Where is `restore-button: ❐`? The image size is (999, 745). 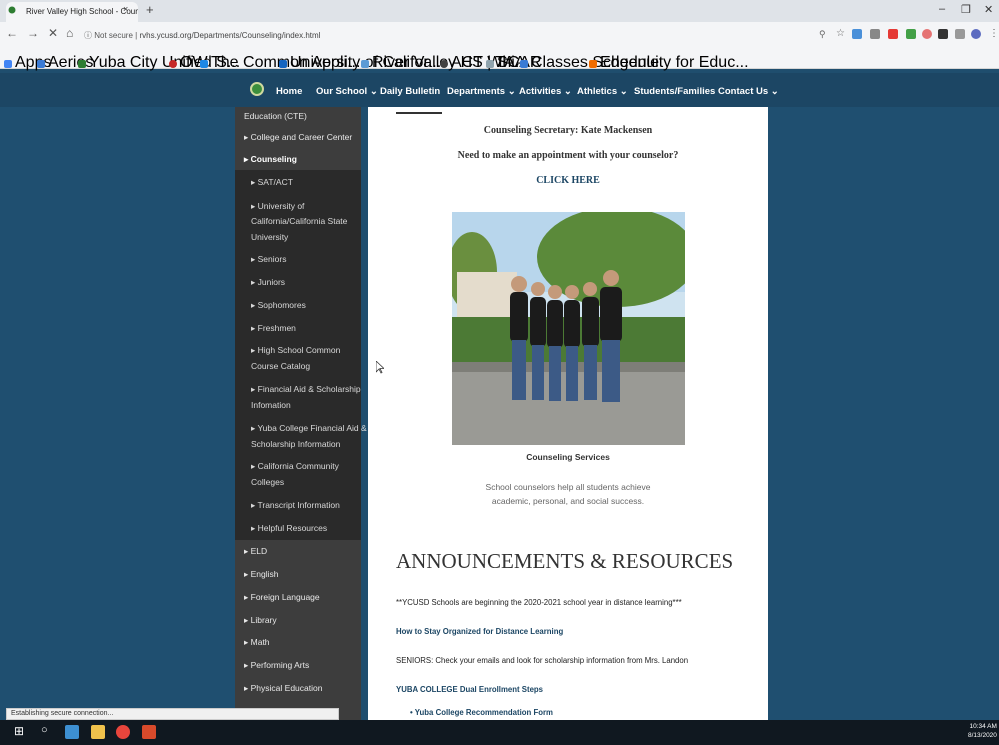 restore-button: ❐ is located at coordinates (966, 9).